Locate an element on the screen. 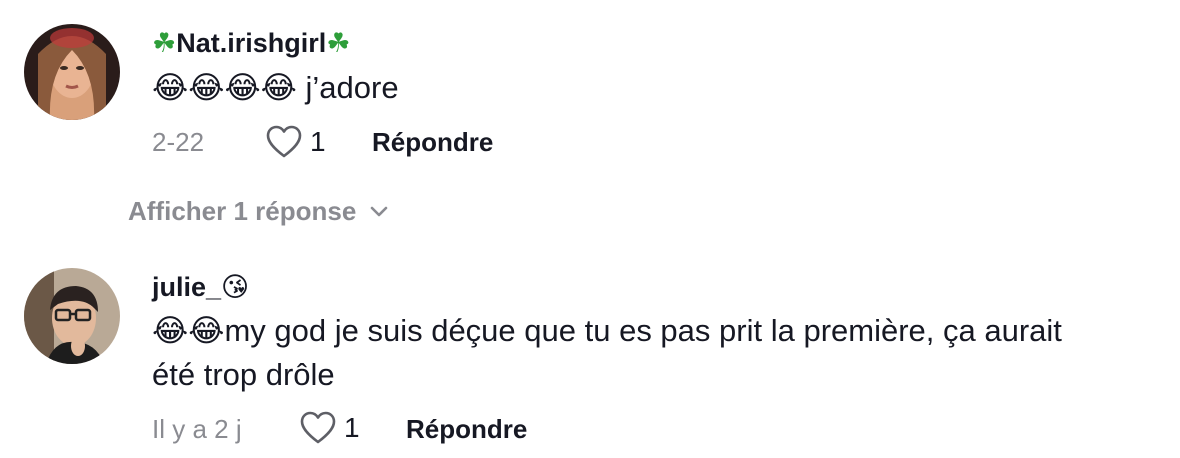  username: ☘Nat.irishgirl☘ is located at coordinates (251, 43).